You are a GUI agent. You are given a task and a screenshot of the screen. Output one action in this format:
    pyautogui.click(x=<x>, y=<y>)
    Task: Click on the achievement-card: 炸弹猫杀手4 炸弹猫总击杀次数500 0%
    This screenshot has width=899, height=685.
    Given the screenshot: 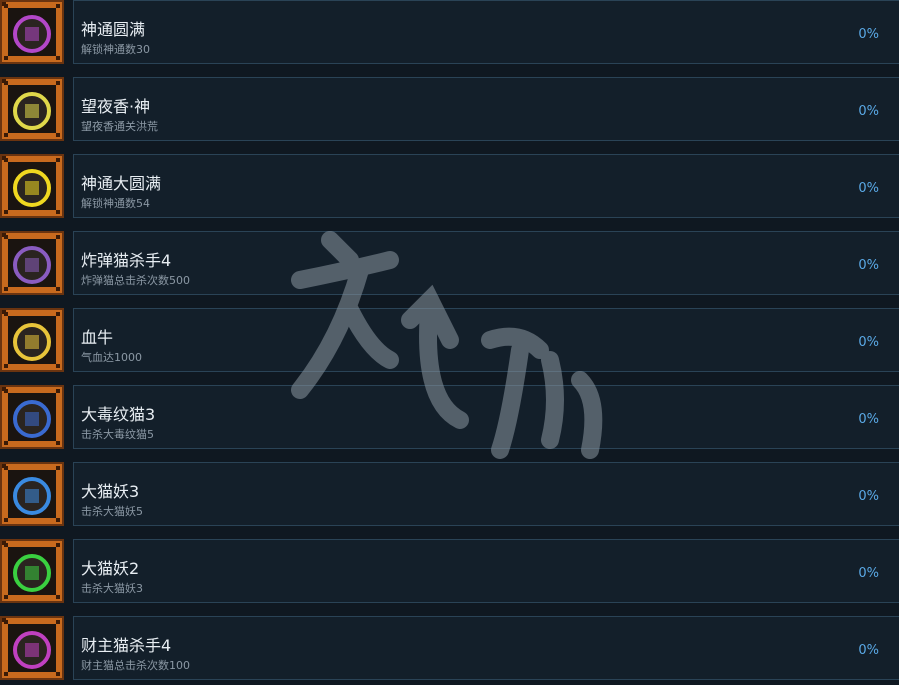 What is the action you would take?
    pyautogui.click(x=486, y=263)
    